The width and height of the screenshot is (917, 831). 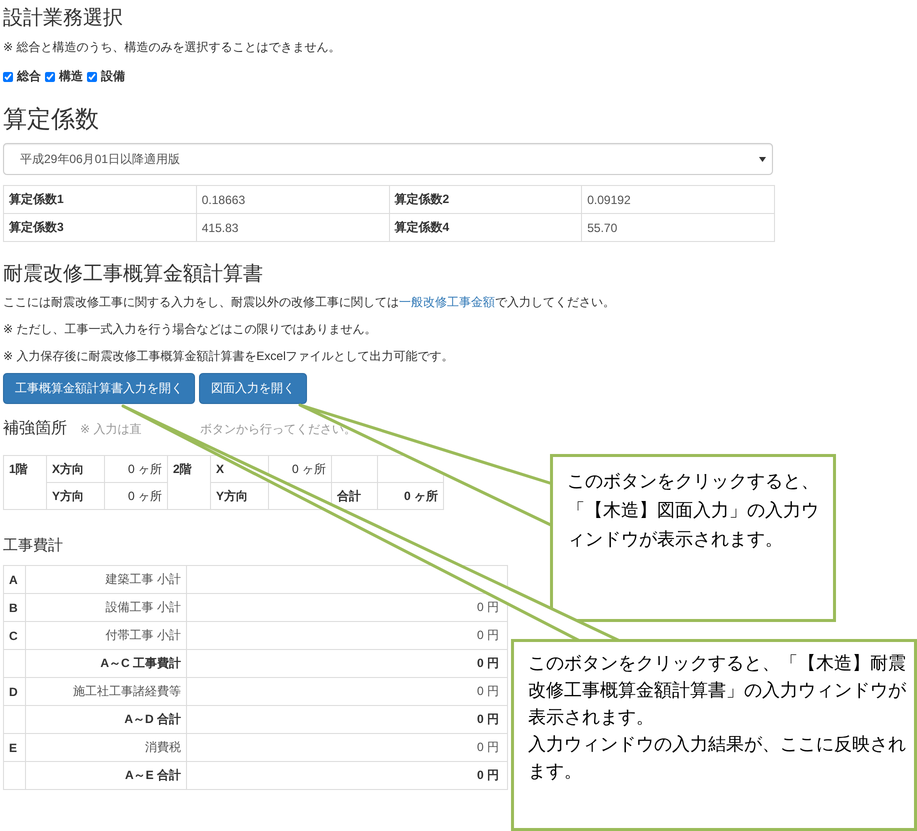 What do you see at coordinates (100, 228) in the screenshot?
I see `table-cell: 算定係数3` at bounding box center [100, 228].